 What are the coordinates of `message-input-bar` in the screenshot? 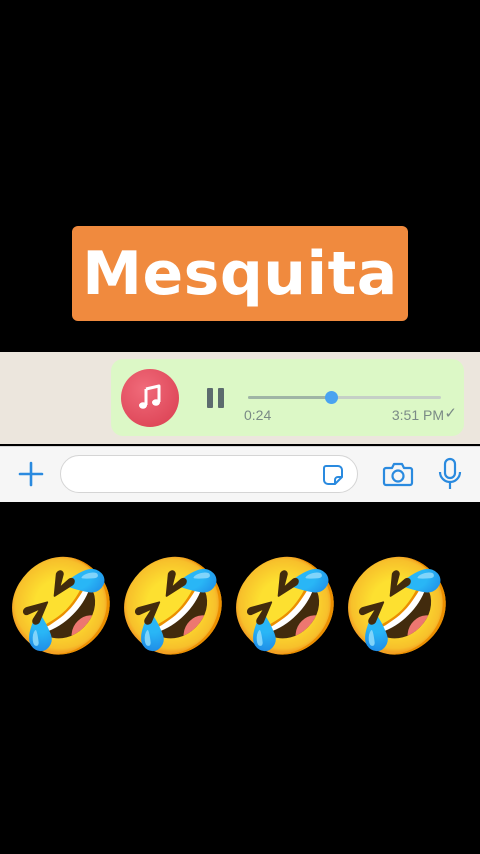 It's located at (240, 474).